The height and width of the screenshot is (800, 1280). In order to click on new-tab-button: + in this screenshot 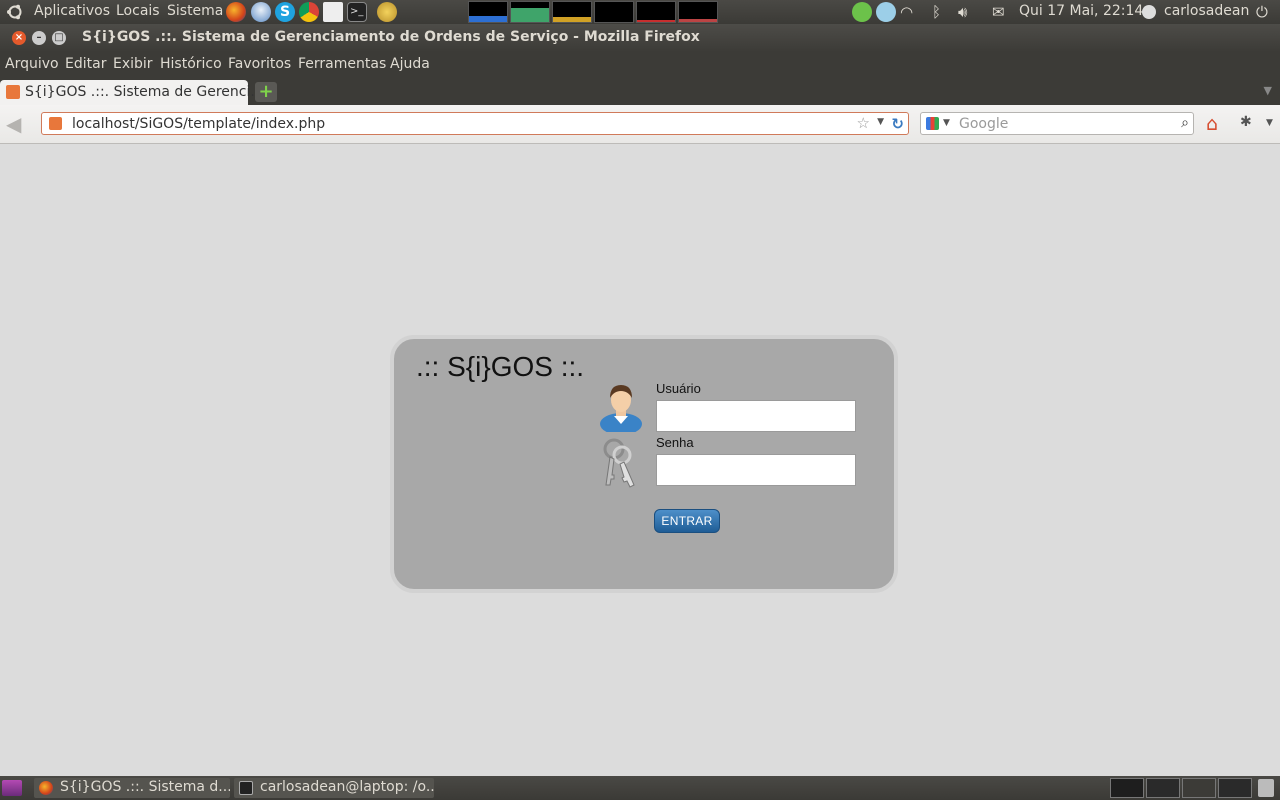, I will do `click(266, 92)`.